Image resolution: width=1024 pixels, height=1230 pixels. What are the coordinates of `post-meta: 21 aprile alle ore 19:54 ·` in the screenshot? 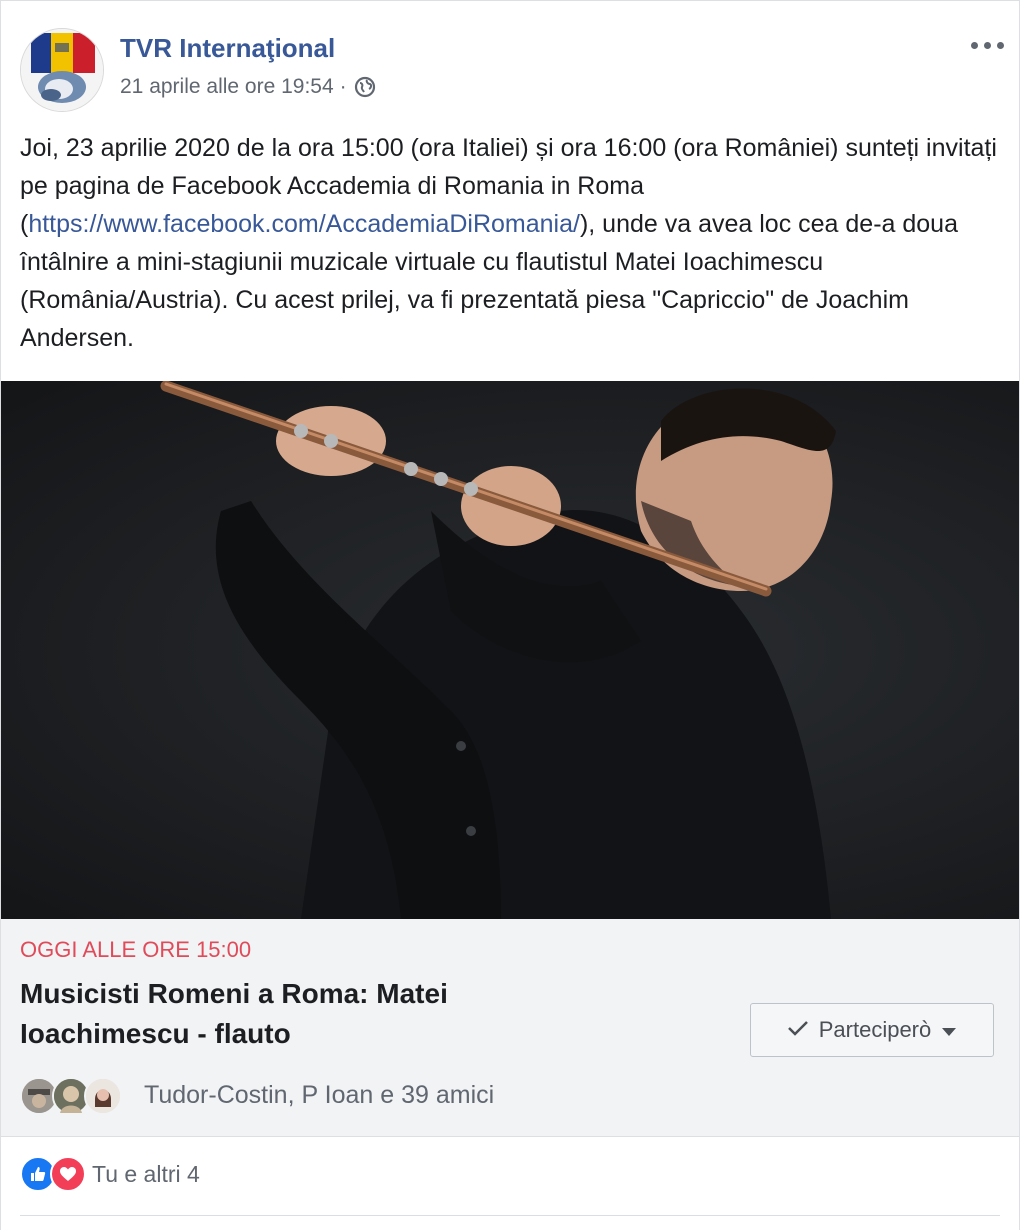 It's located at (248, 87).